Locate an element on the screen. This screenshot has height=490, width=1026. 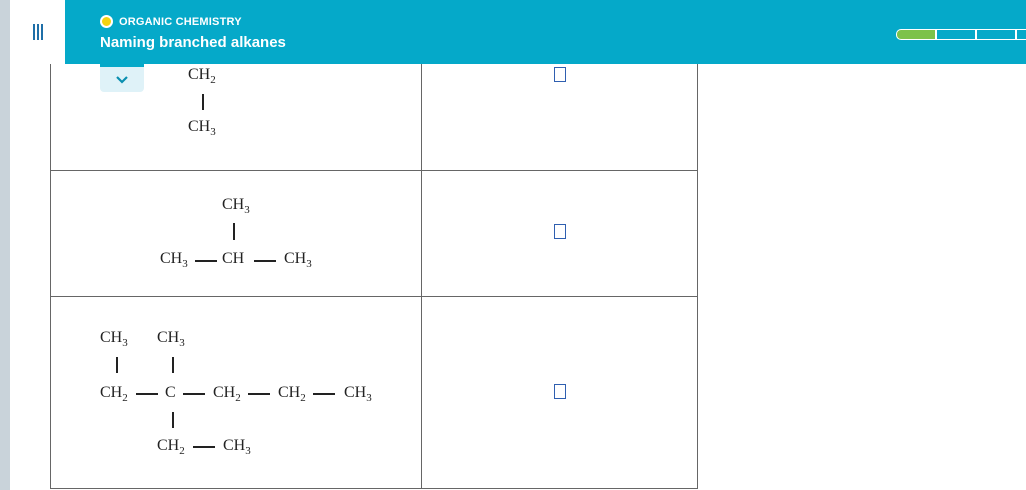
table-right-border is located at coordinates (697, 276).